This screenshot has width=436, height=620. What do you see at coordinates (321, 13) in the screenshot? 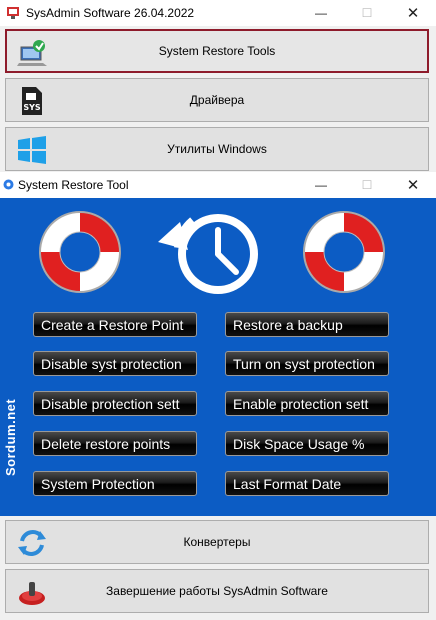
I see `minimize-button: —` at bounding box center [321, 13].